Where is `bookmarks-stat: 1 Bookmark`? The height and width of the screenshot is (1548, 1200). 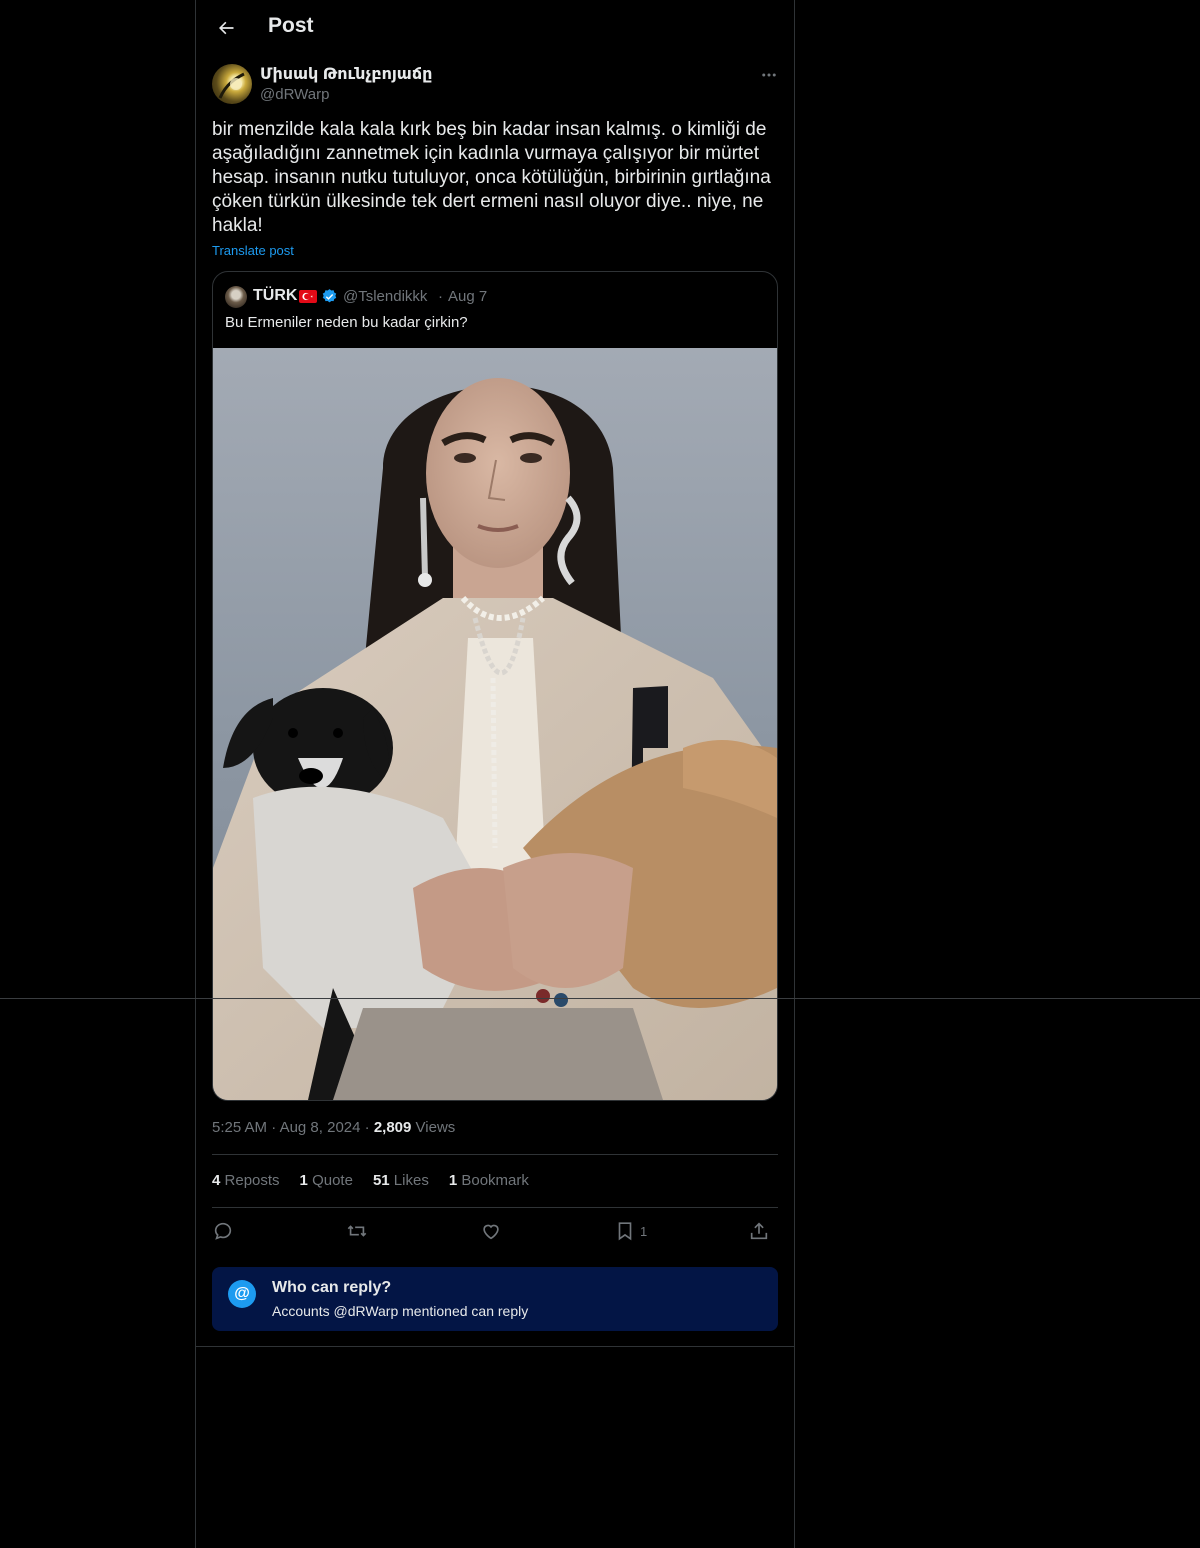 bookmarks-stat: 1 Bookmark is located at coordinates (489, 1180).